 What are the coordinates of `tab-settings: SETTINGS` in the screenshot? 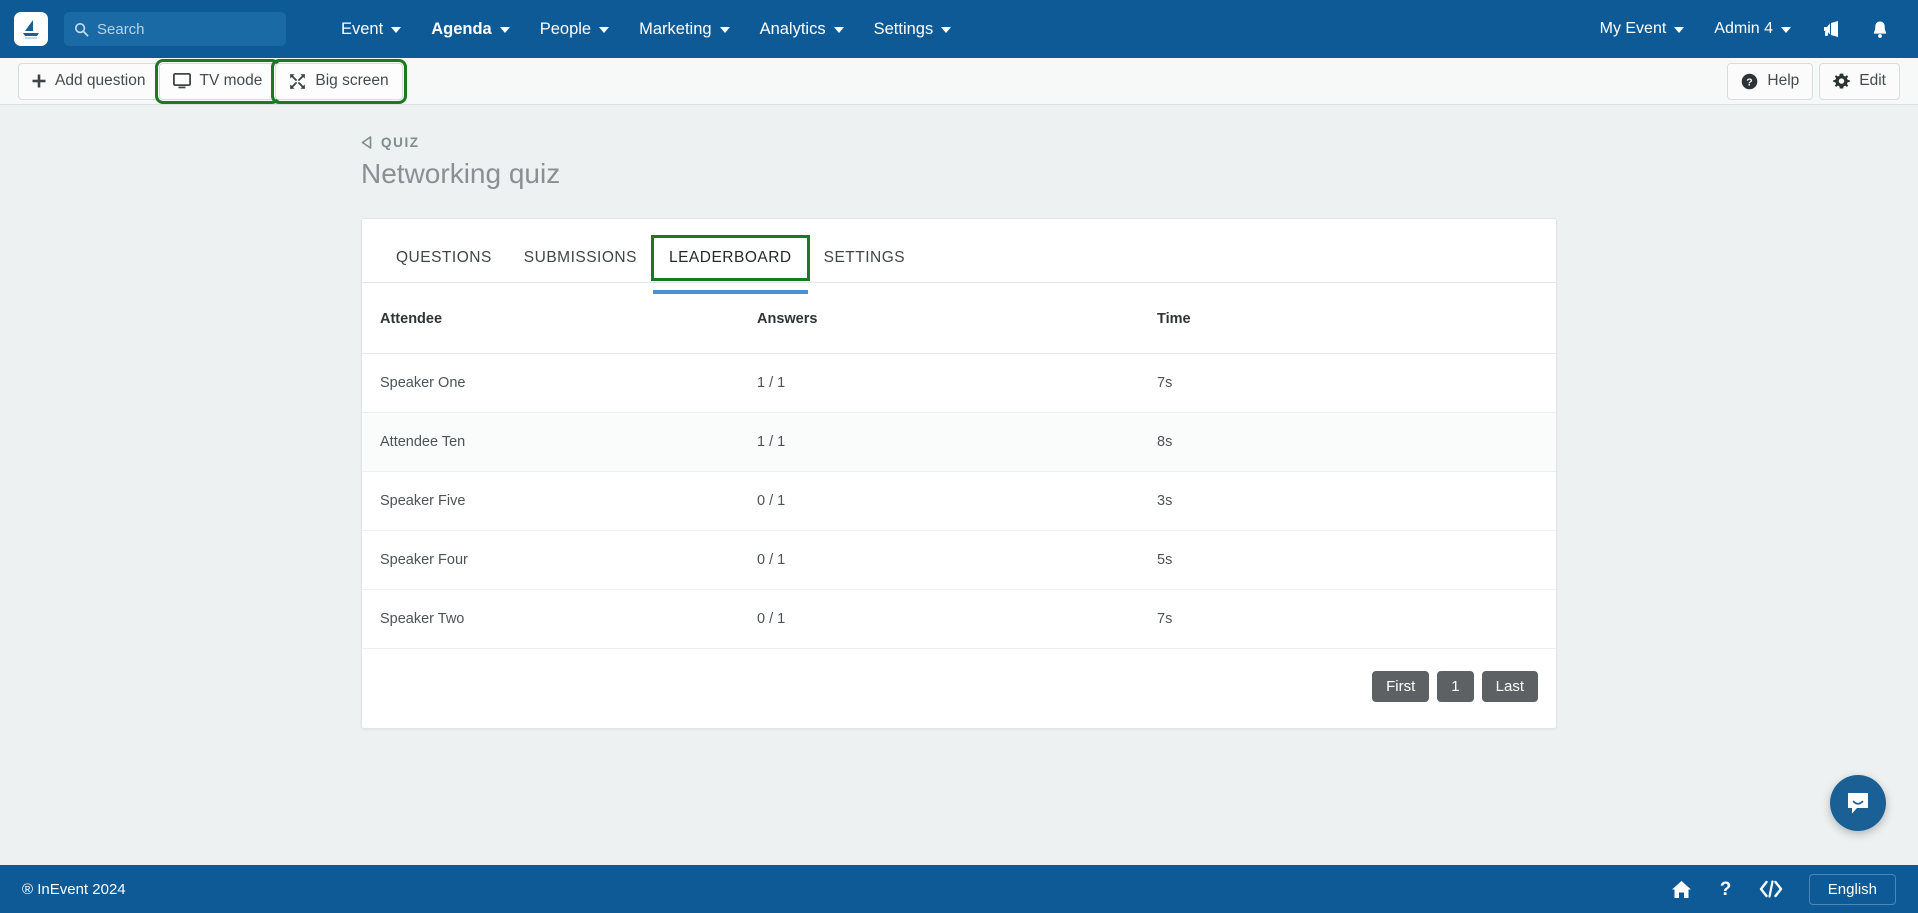 It's located at (865, 265).